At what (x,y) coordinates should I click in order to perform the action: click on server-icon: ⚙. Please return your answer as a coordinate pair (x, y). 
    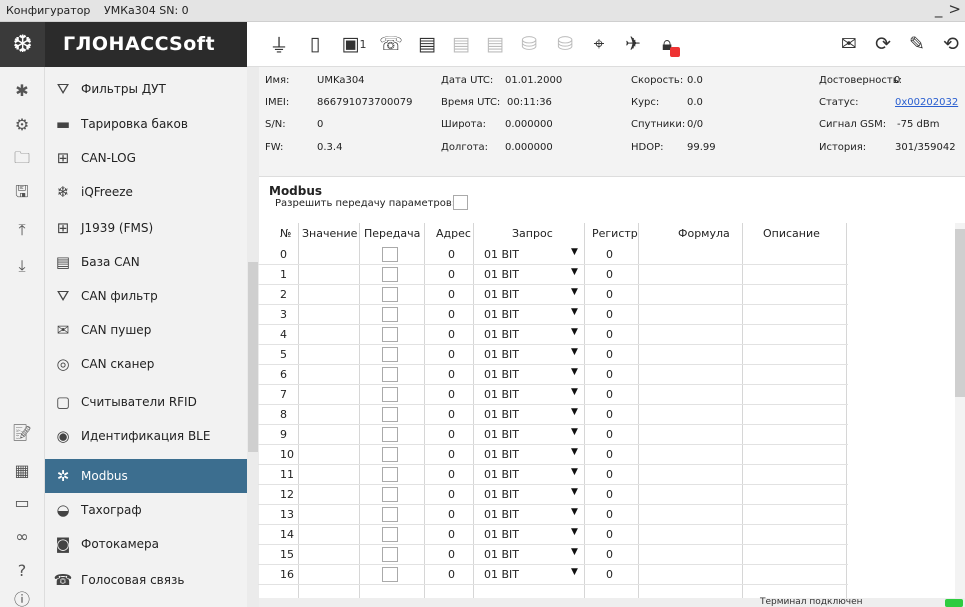
    Looking at the image, I should click on (22, 124).